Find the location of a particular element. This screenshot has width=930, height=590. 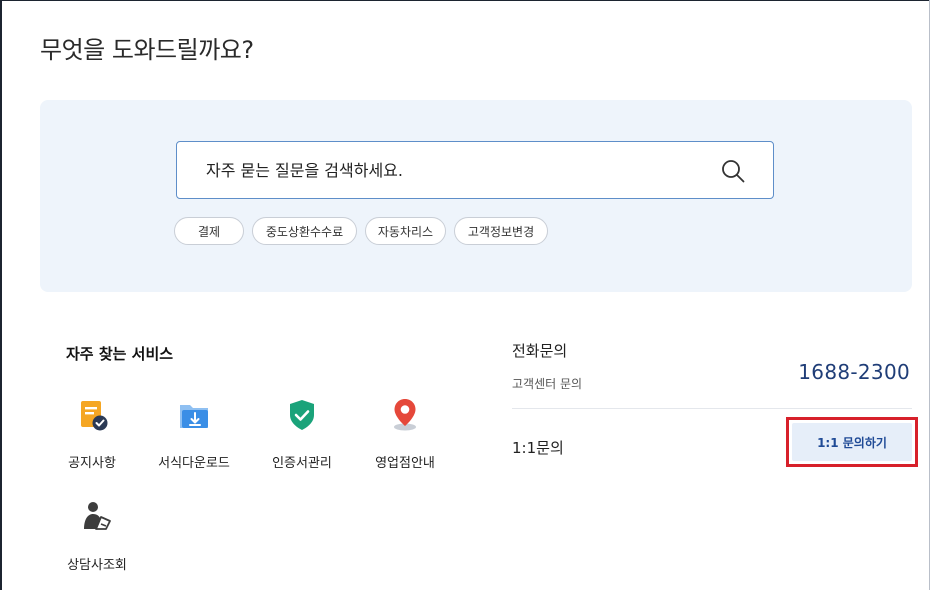

service-label: 영업점안내 is located at coordinates (405, 463).